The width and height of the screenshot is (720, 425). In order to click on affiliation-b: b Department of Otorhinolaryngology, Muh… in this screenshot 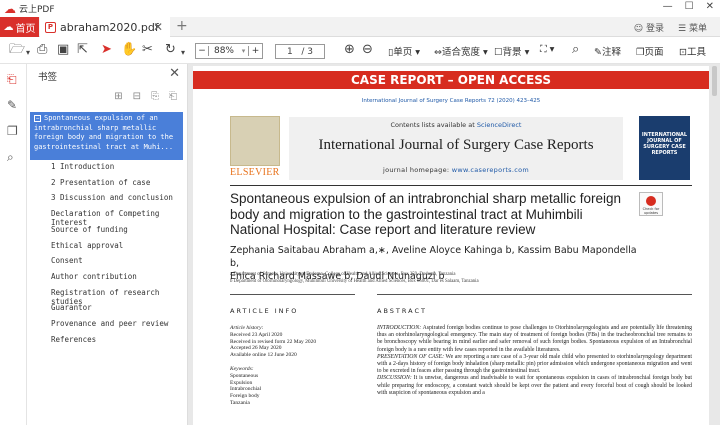, I will do `click(354, 281)`.